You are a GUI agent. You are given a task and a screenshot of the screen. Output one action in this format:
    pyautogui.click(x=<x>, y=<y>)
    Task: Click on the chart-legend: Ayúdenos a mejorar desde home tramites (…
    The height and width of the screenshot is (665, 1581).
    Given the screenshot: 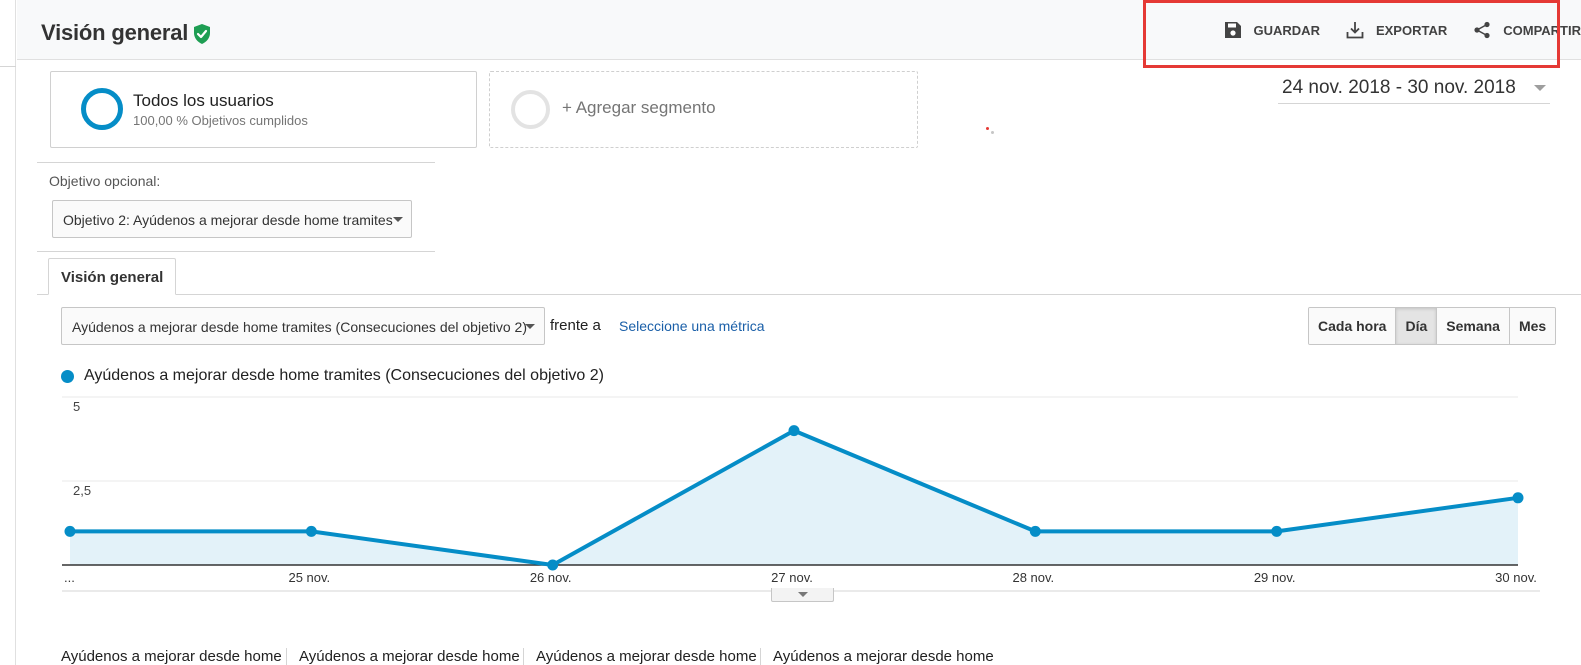 What is the action you would take?
    pyautogui.click(x=332, y=376)
    